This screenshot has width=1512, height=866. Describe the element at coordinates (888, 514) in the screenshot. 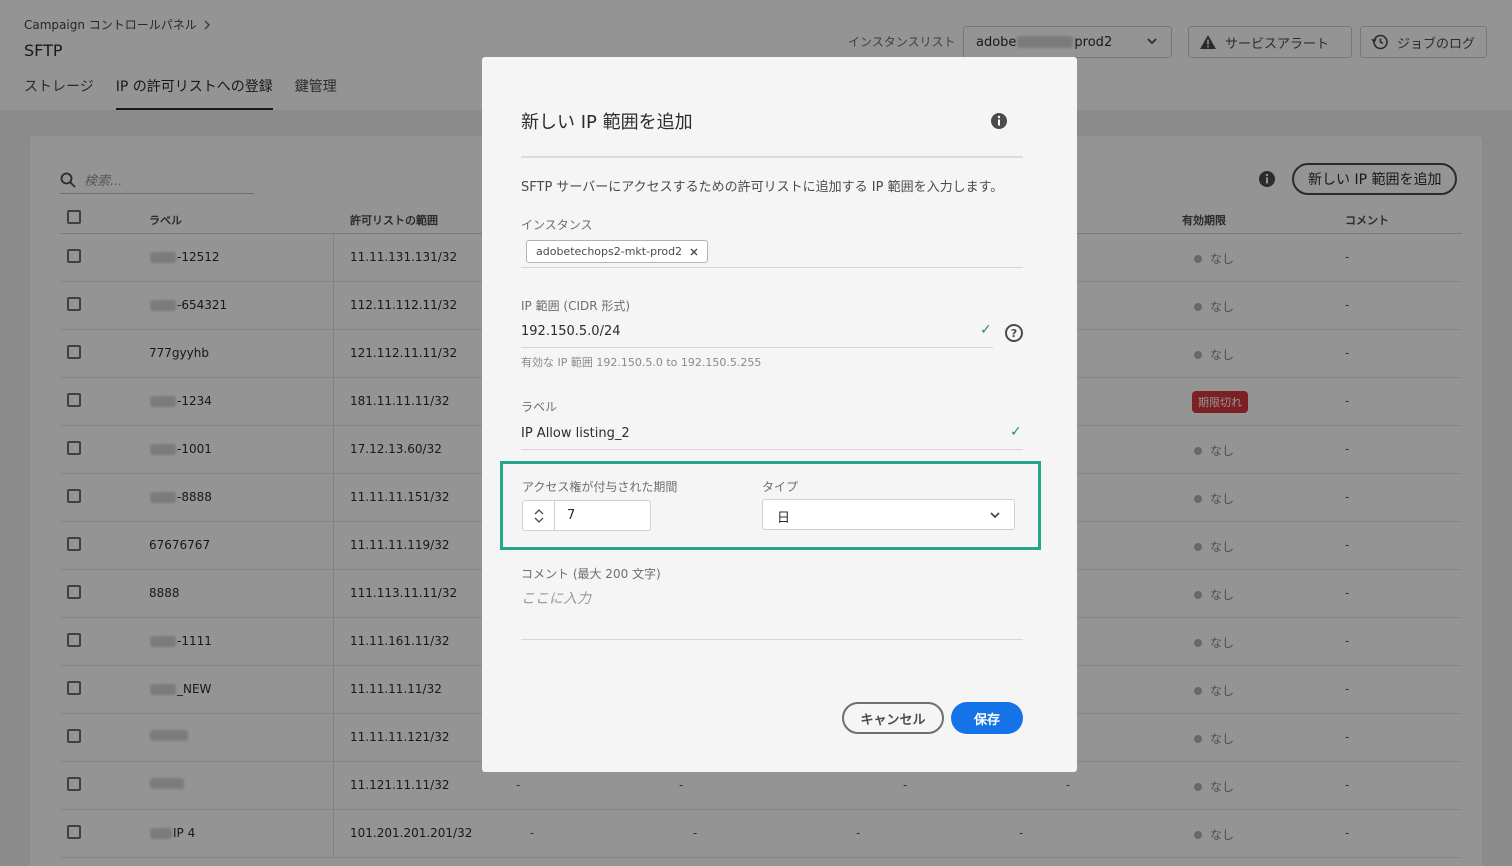

I see `type-select: 日` at that location.